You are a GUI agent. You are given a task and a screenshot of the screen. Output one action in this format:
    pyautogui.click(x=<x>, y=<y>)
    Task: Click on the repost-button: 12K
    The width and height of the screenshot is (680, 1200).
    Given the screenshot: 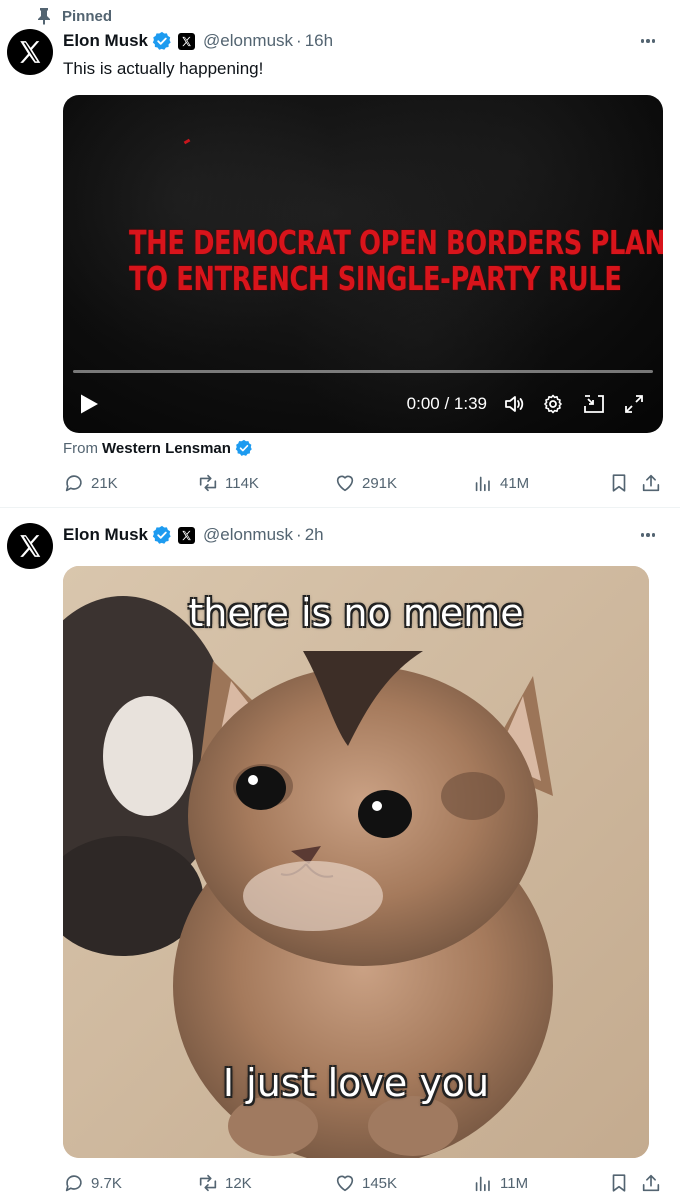 What is the action you would take?
    pyautogui.click(x=224, y=1183)
    